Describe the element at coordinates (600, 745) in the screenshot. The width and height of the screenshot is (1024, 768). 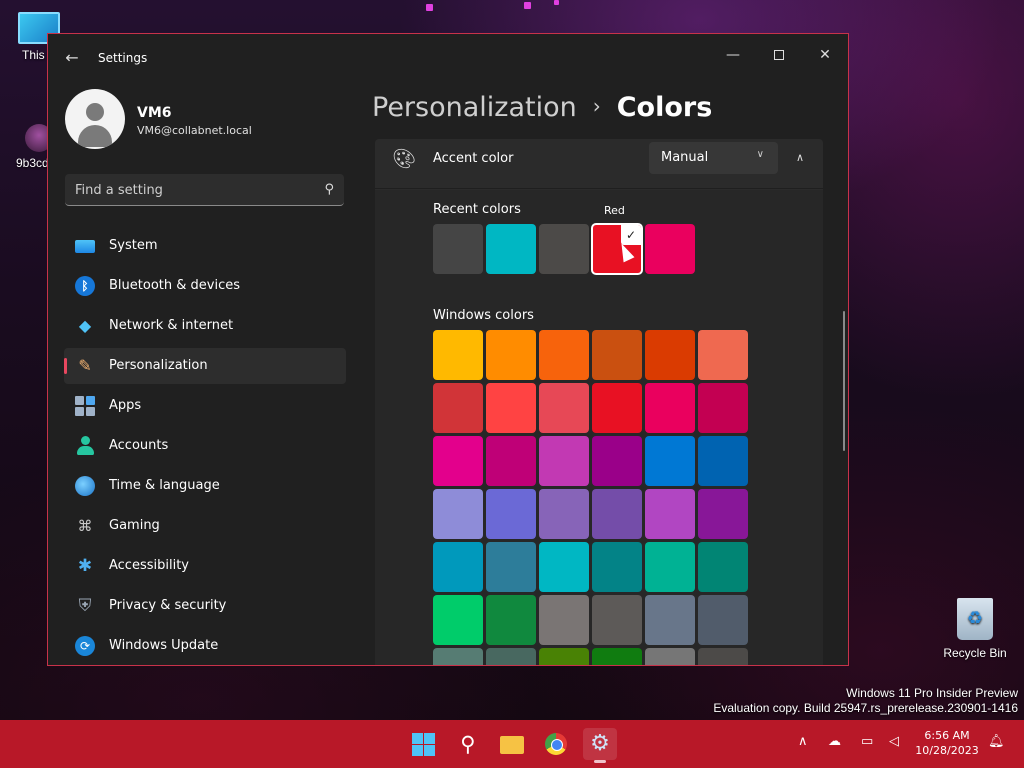
I see `taskbar-settings: ⚙` at that location.